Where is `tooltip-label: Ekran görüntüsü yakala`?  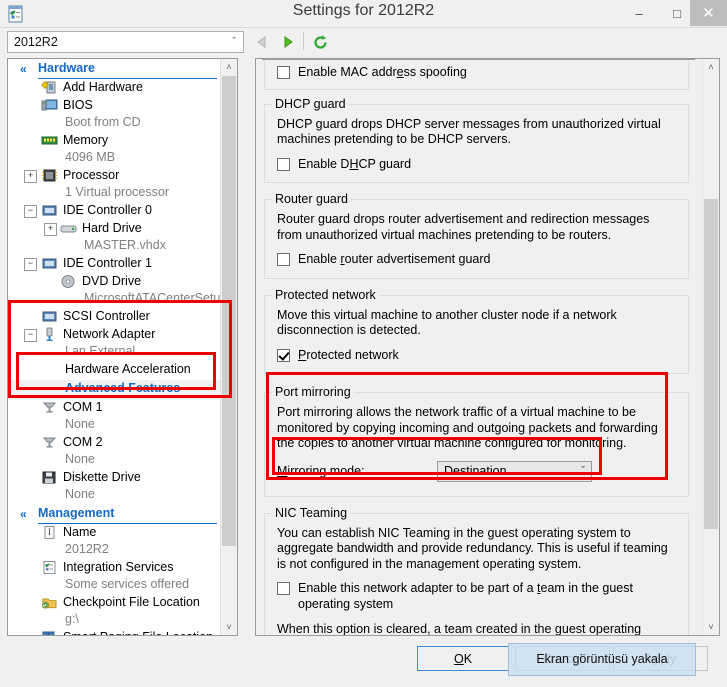
tooltip-label: Ekran görüntüsü yakala is located at coordinates (602, 659).